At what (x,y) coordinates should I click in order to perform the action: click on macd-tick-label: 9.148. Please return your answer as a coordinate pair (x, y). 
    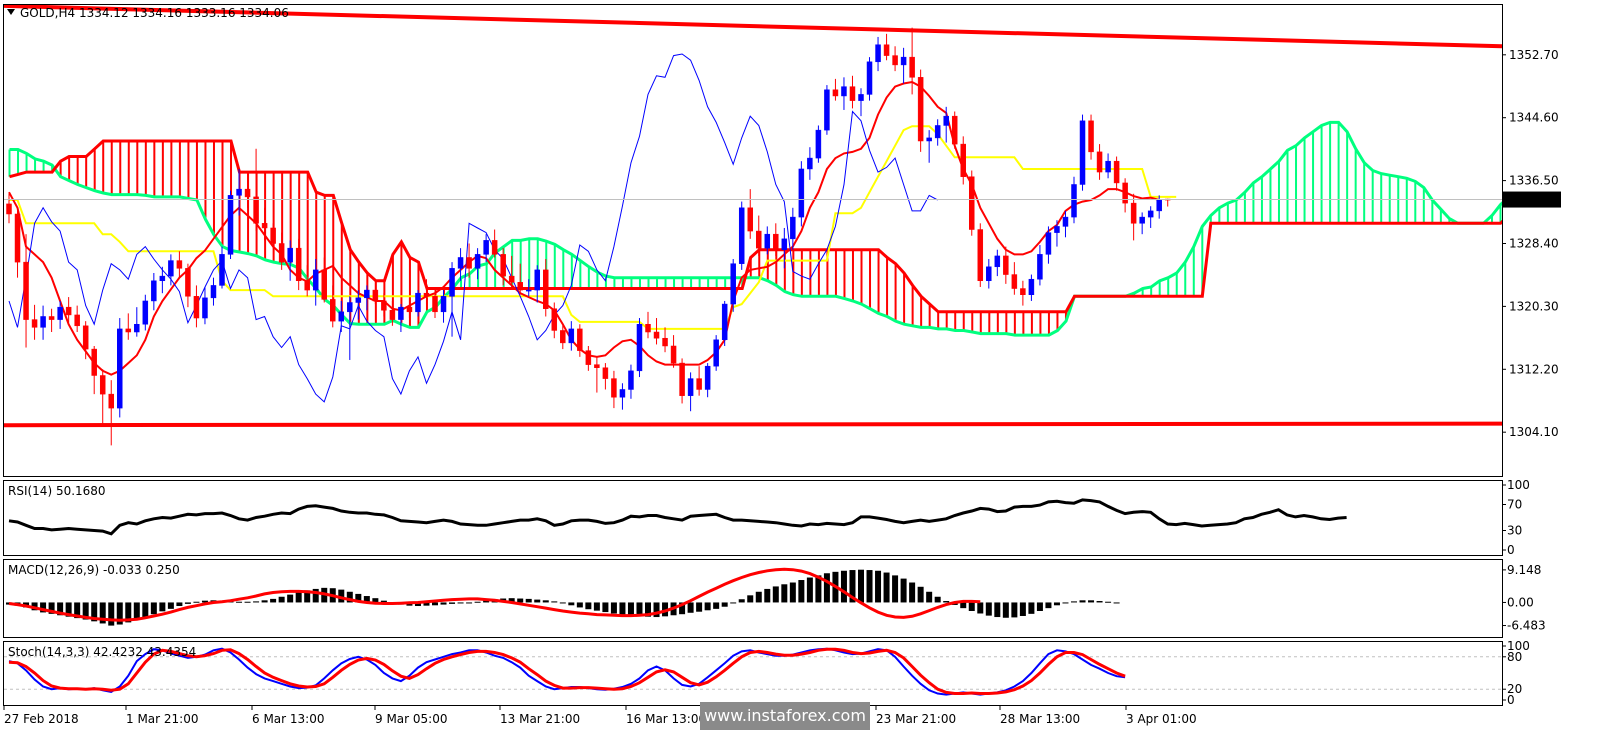
    Looking at the image, I should click on (1524, 570).